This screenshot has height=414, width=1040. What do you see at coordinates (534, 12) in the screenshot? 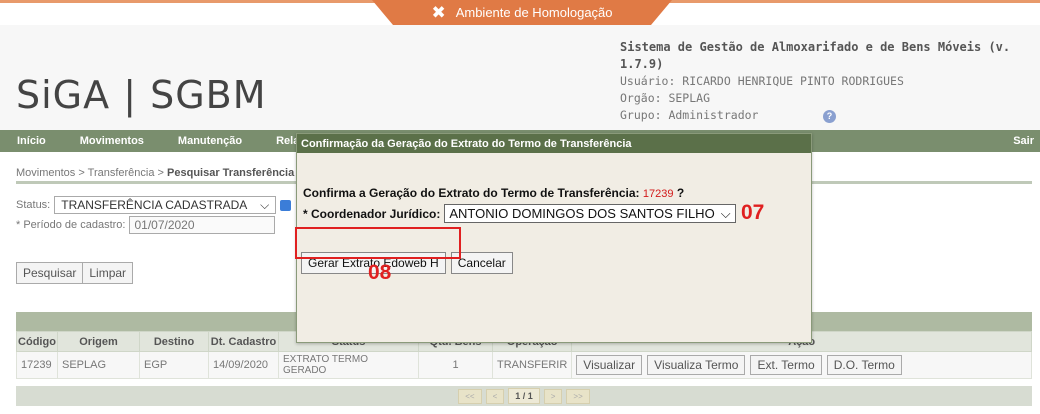
I see `environment-label: Ambiente de Homologação` at bounding box center [534, 12].